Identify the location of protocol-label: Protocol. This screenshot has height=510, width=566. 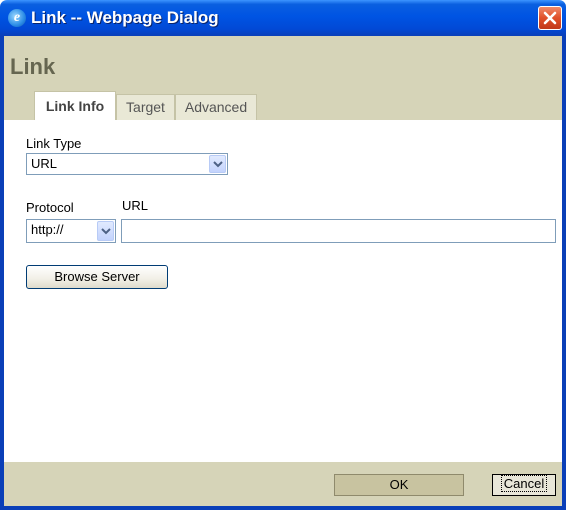
(50, 207).